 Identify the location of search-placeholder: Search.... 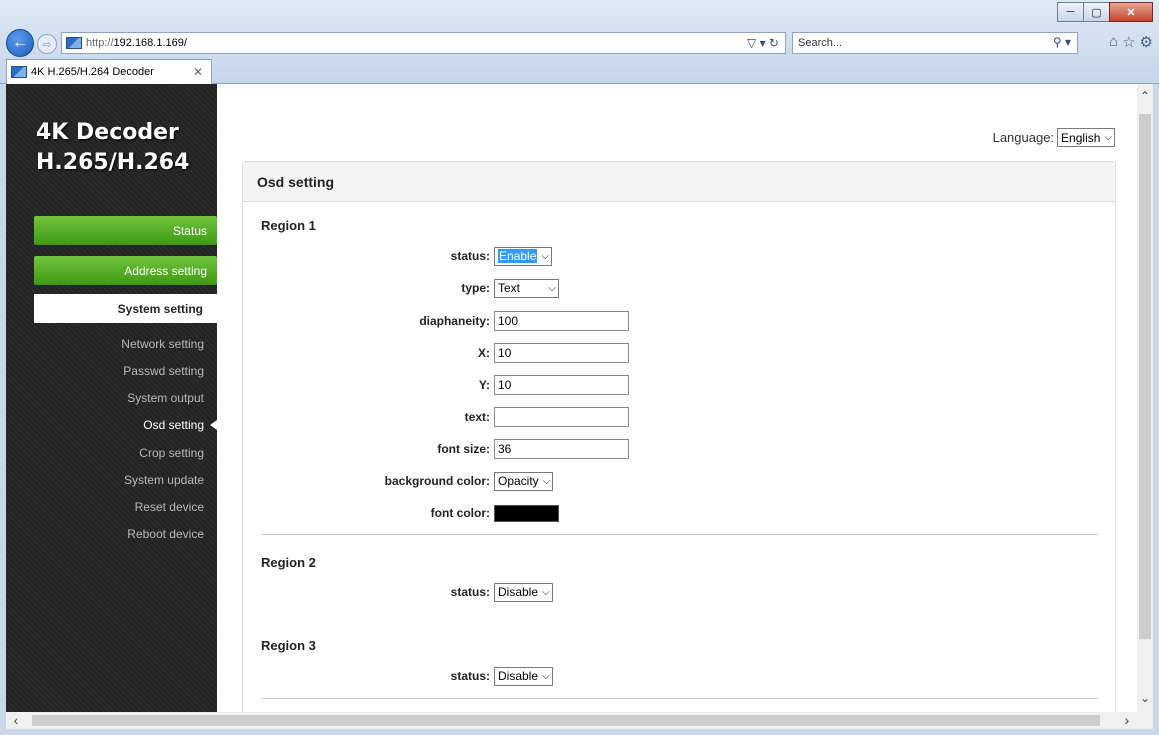
(820, 43).